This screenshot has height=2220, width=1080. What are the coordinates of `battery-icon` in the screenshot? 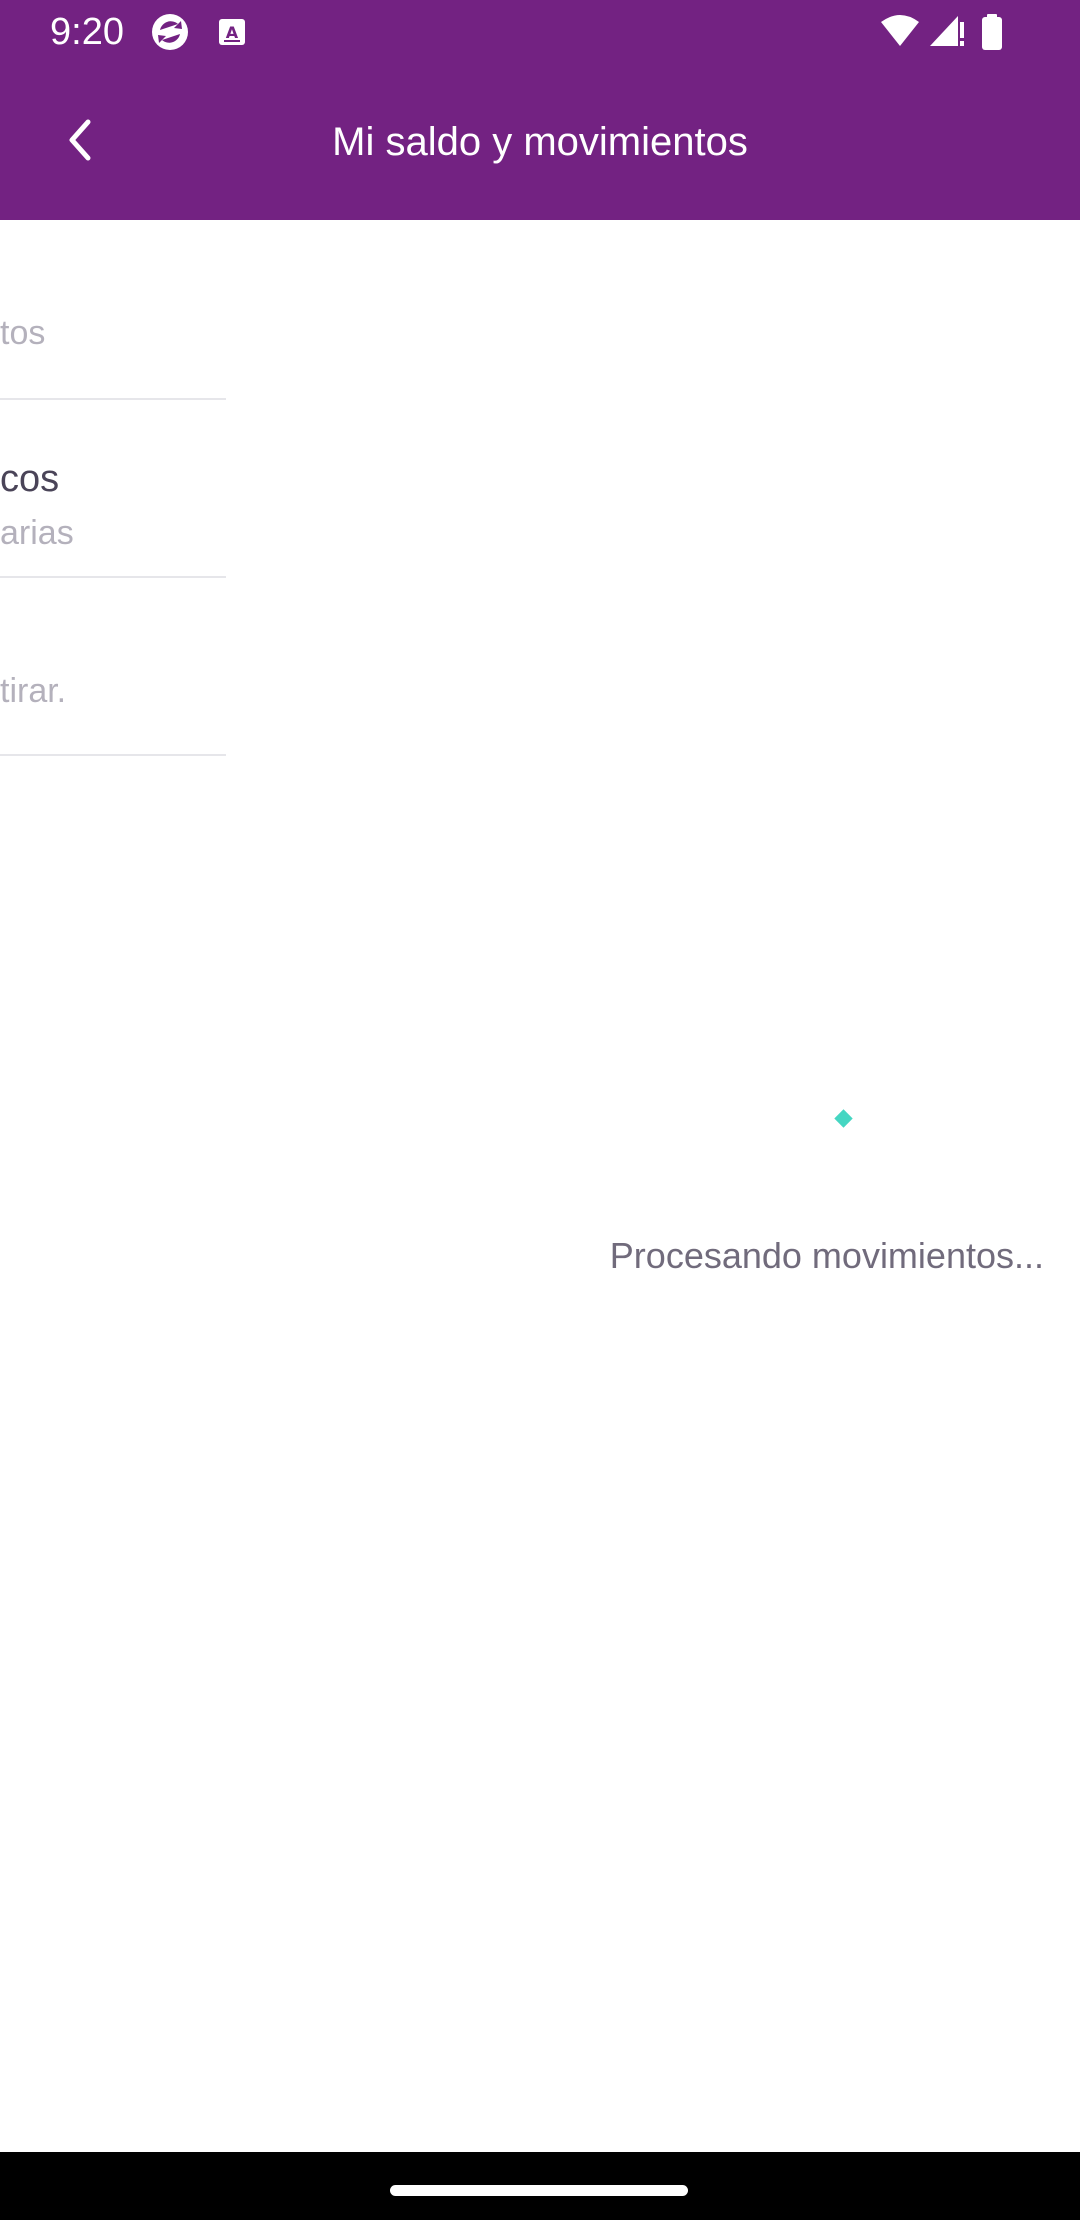 It's located at (992, 34).